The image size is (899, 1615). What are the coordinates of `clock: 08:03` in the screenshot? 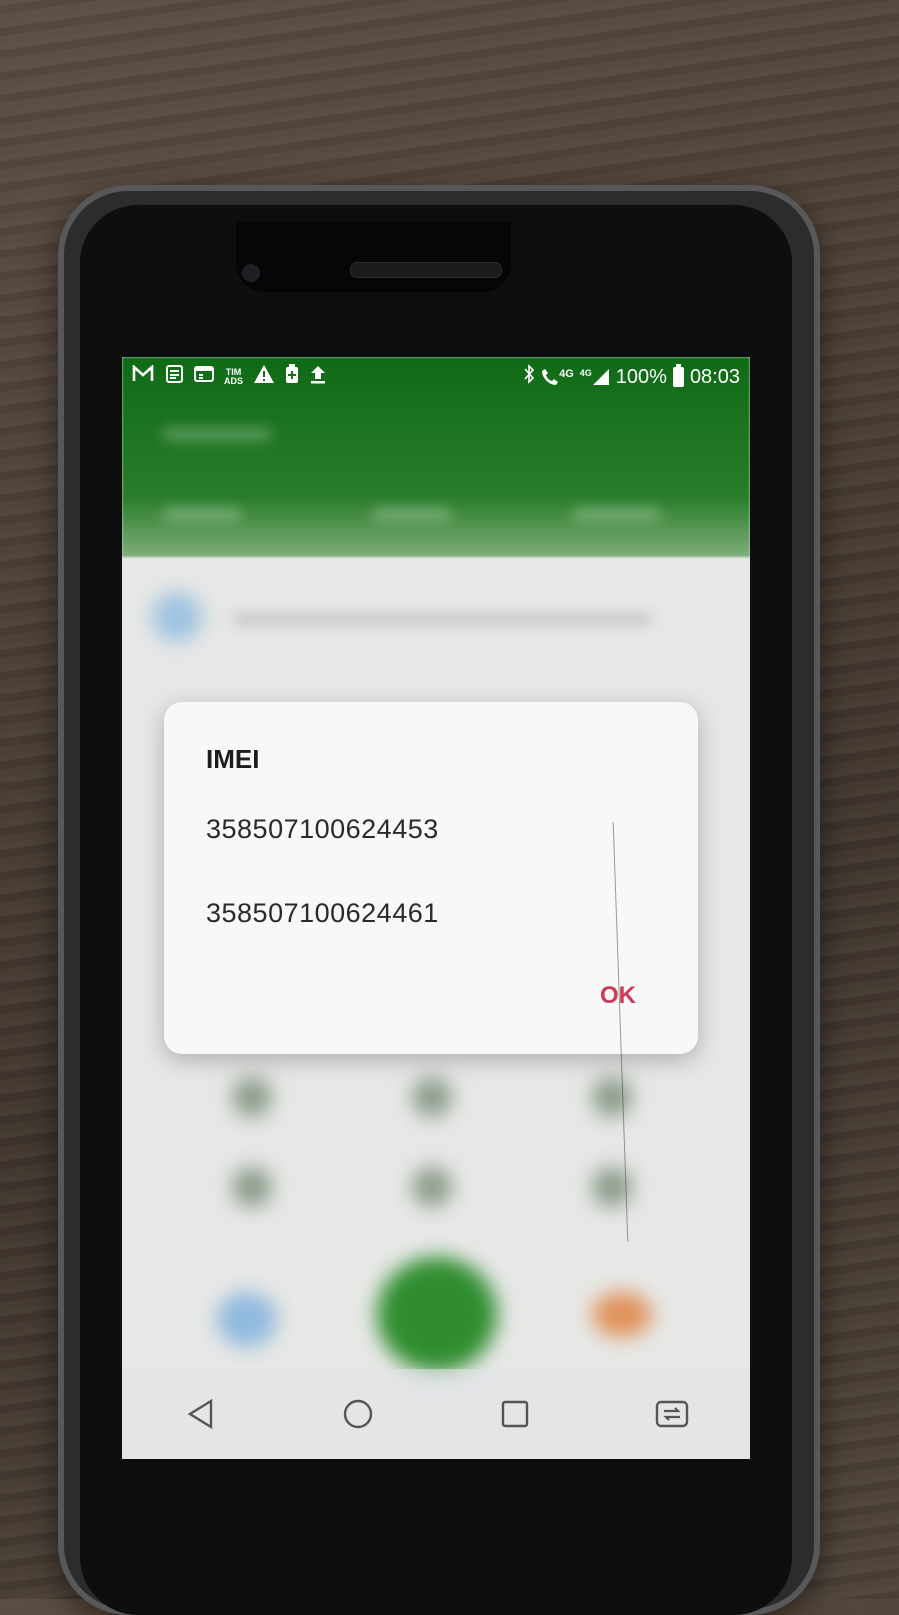 It's located at (714, 376).